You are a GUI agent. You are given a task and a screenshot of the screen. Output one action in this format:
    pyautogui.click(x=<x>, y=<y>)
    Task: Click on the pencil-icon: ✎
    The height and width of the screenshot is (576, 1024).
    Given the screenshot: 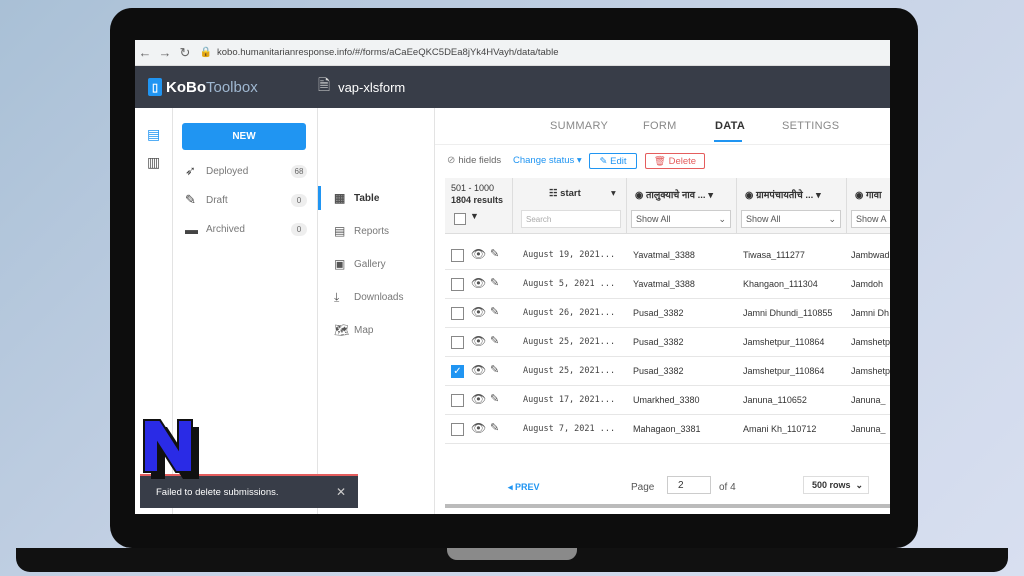 What is the action you would take?
    pyautogui.click(x=605, y=161)
    